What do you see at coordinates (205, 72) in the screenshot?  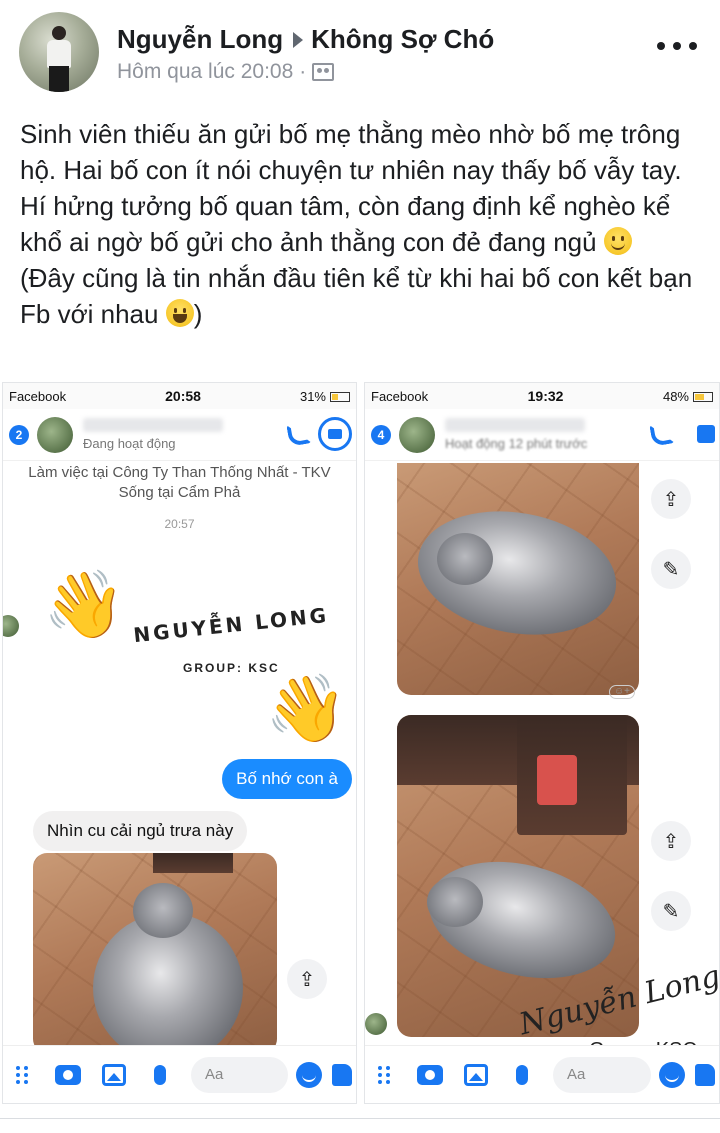 I see `post-timestamp: Hôm qua lúc 20:08` at bounding box center [205, 72].